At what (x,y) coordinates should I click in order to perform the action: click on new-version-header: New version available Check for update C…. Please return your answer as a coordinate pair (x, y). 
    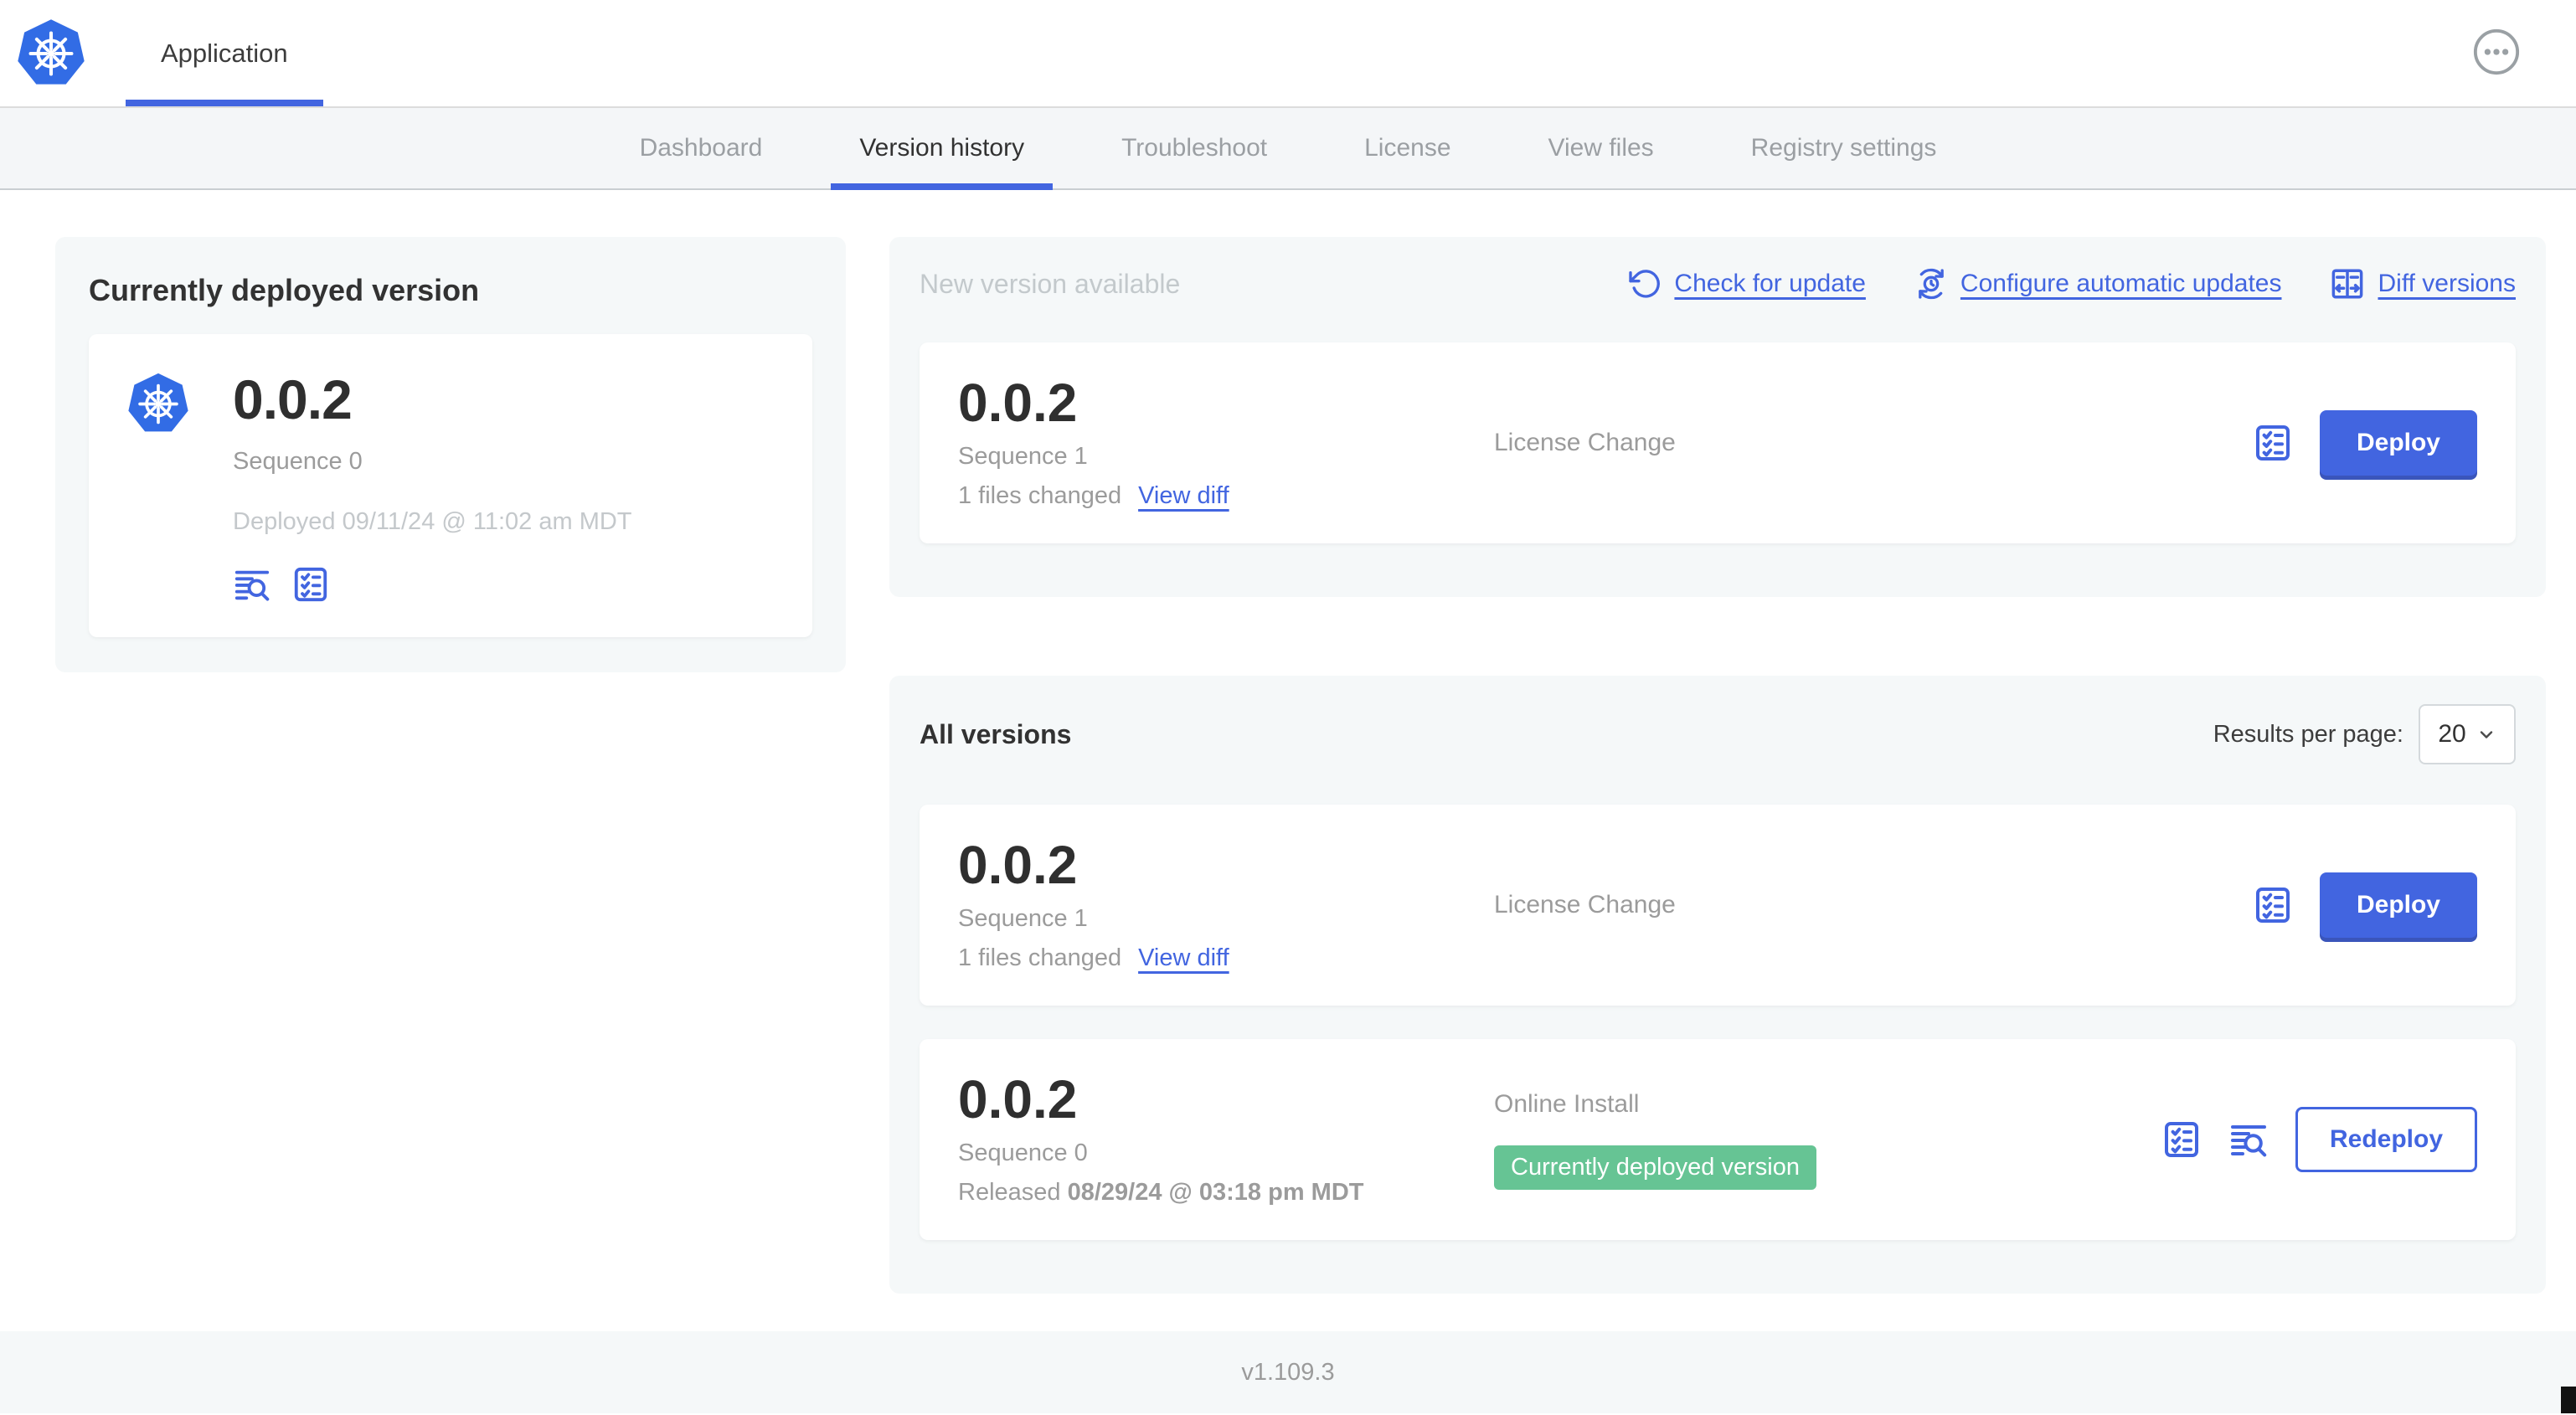
    Looking at the image, I should click on (1718, 283).